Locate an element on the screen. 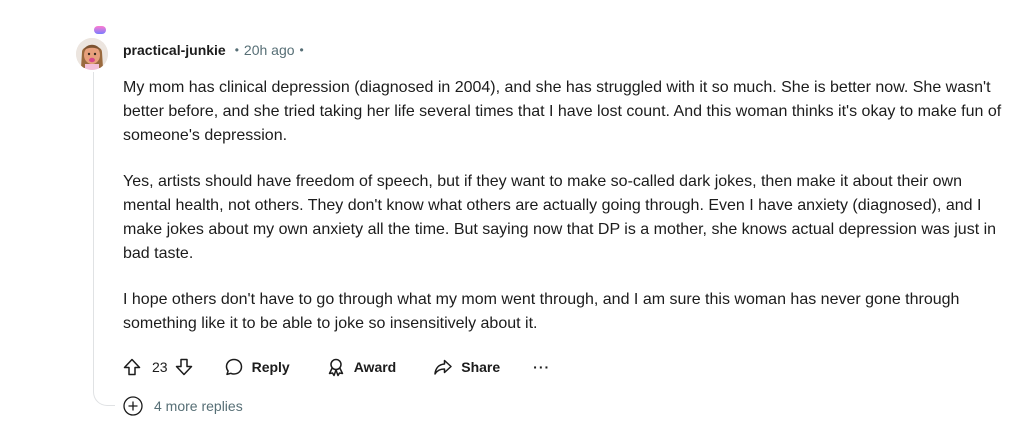 This screenshot has width=1036, height=446. upvote-button is located at coordinates (132, 367).